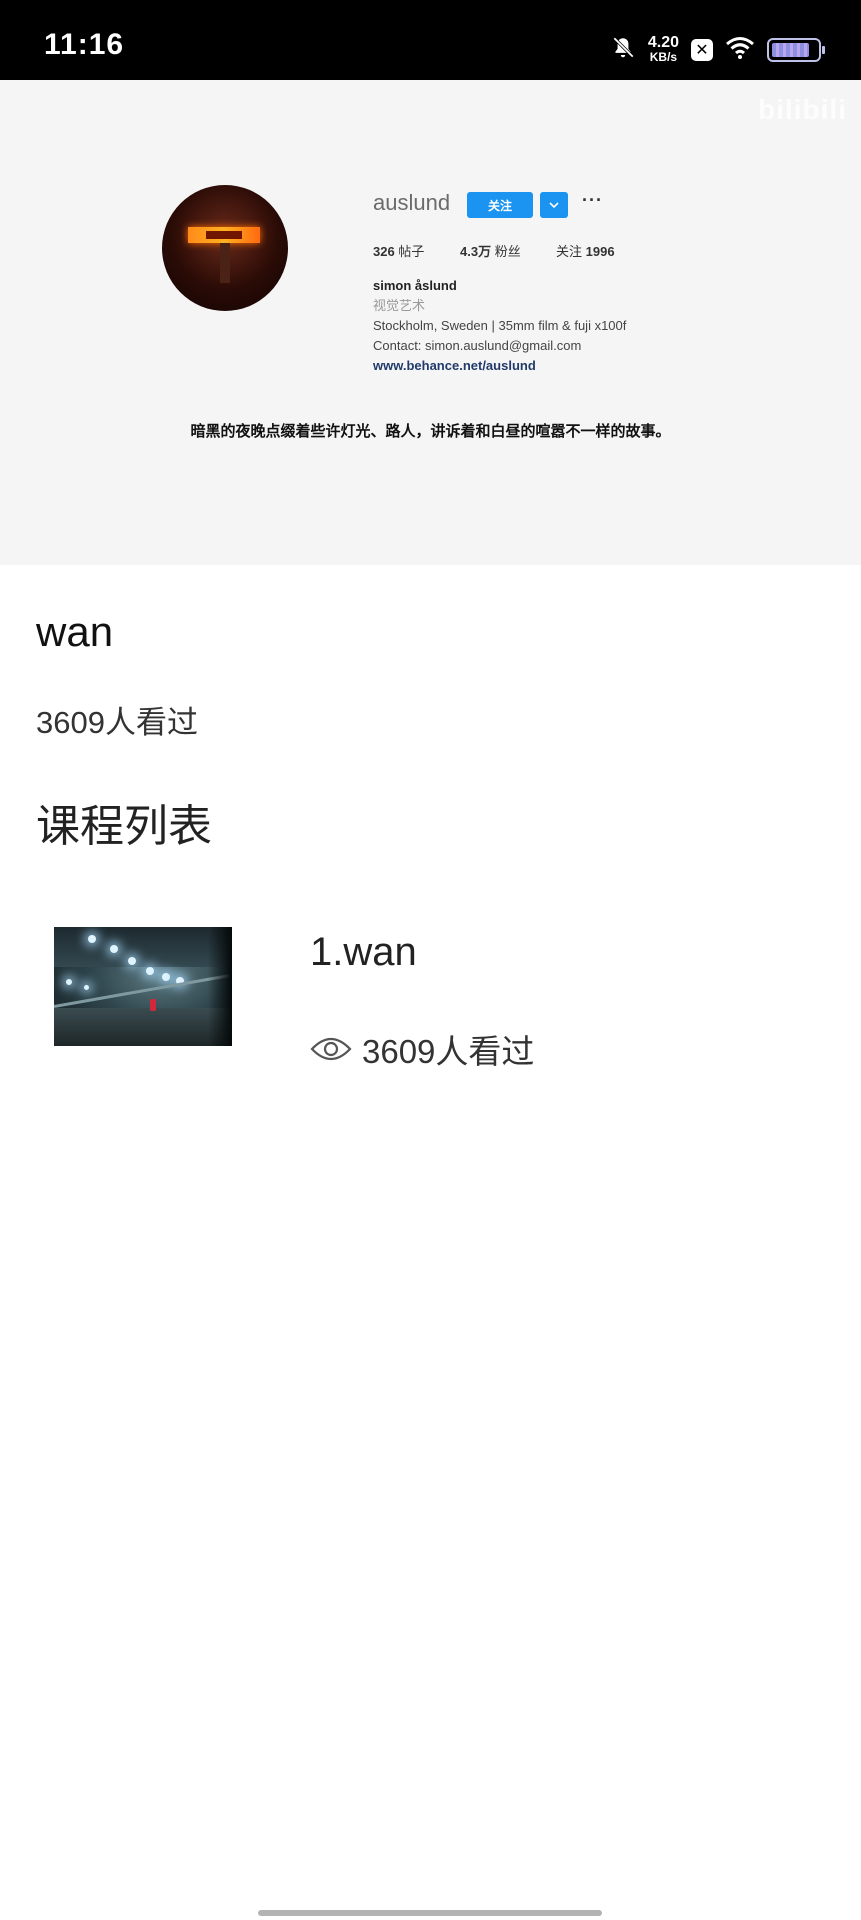 This screenshot has height=1920, width=861. I want to click on course-title: wan, so click(75, 631).